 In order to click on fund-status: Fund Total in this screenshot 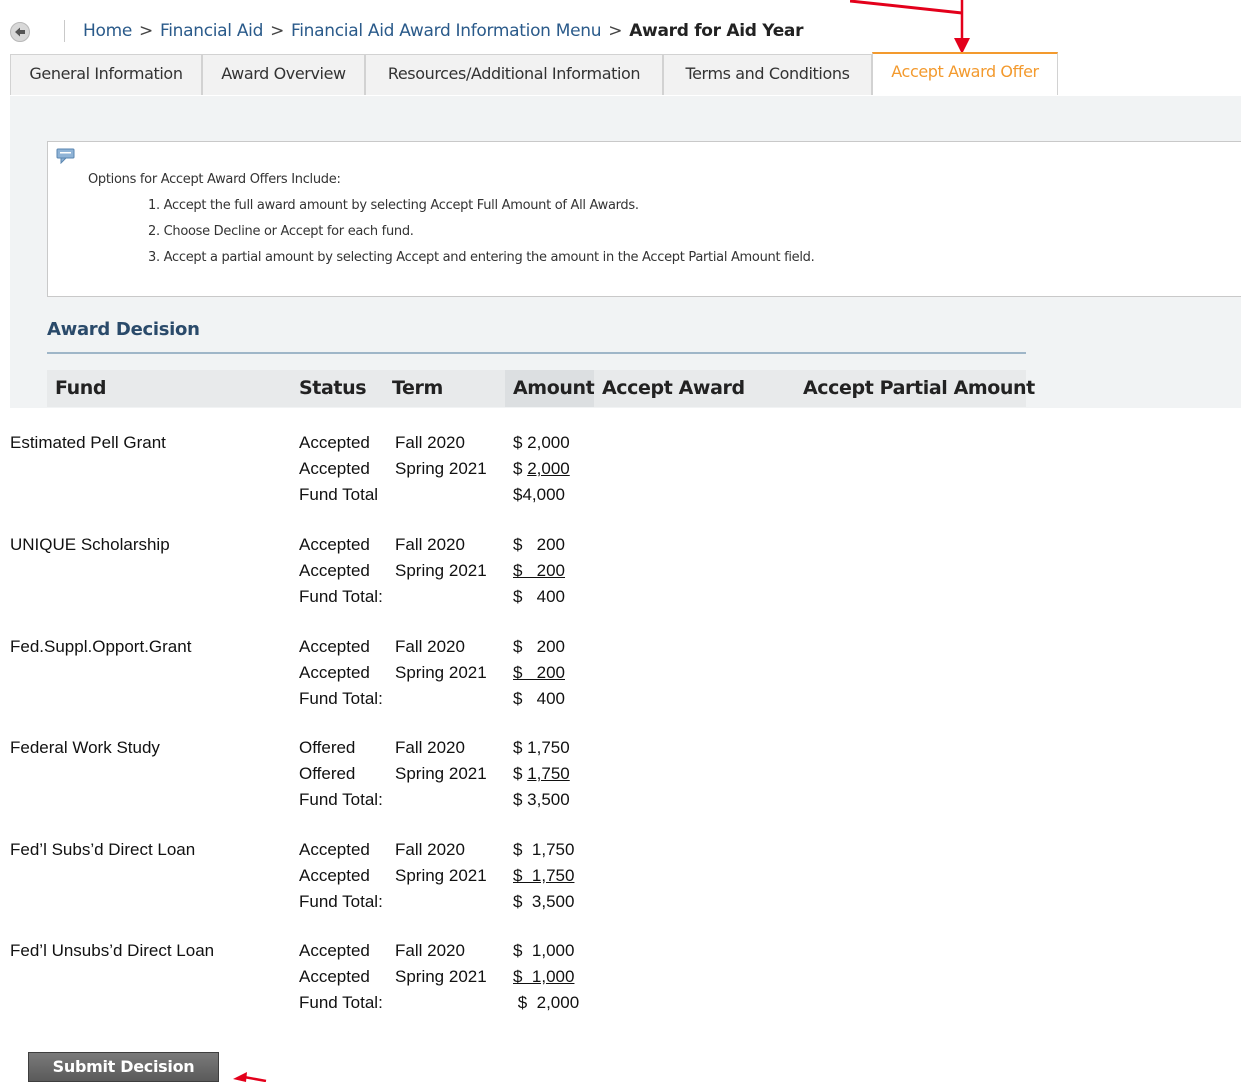, I will do `click(339, 494)`.